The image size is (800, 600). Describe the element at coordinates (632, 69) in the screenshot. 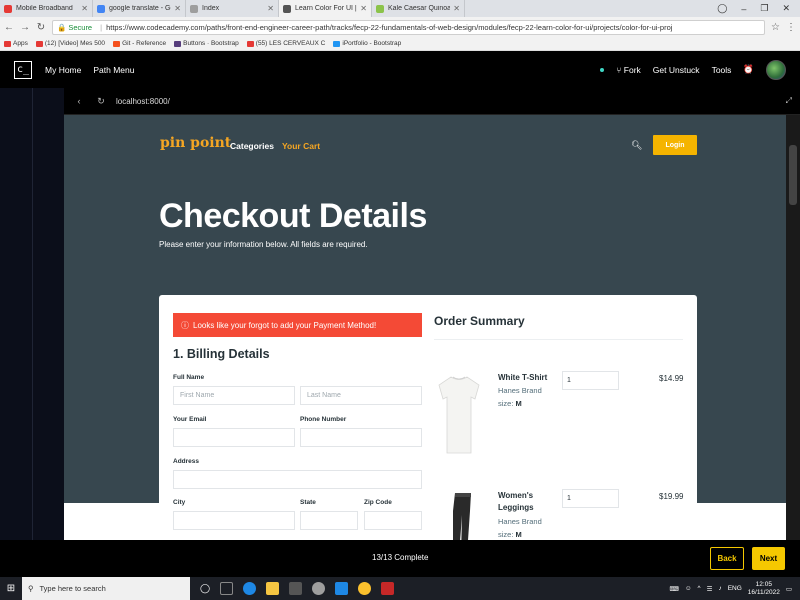

I see `fork-label: Fork` at that location.